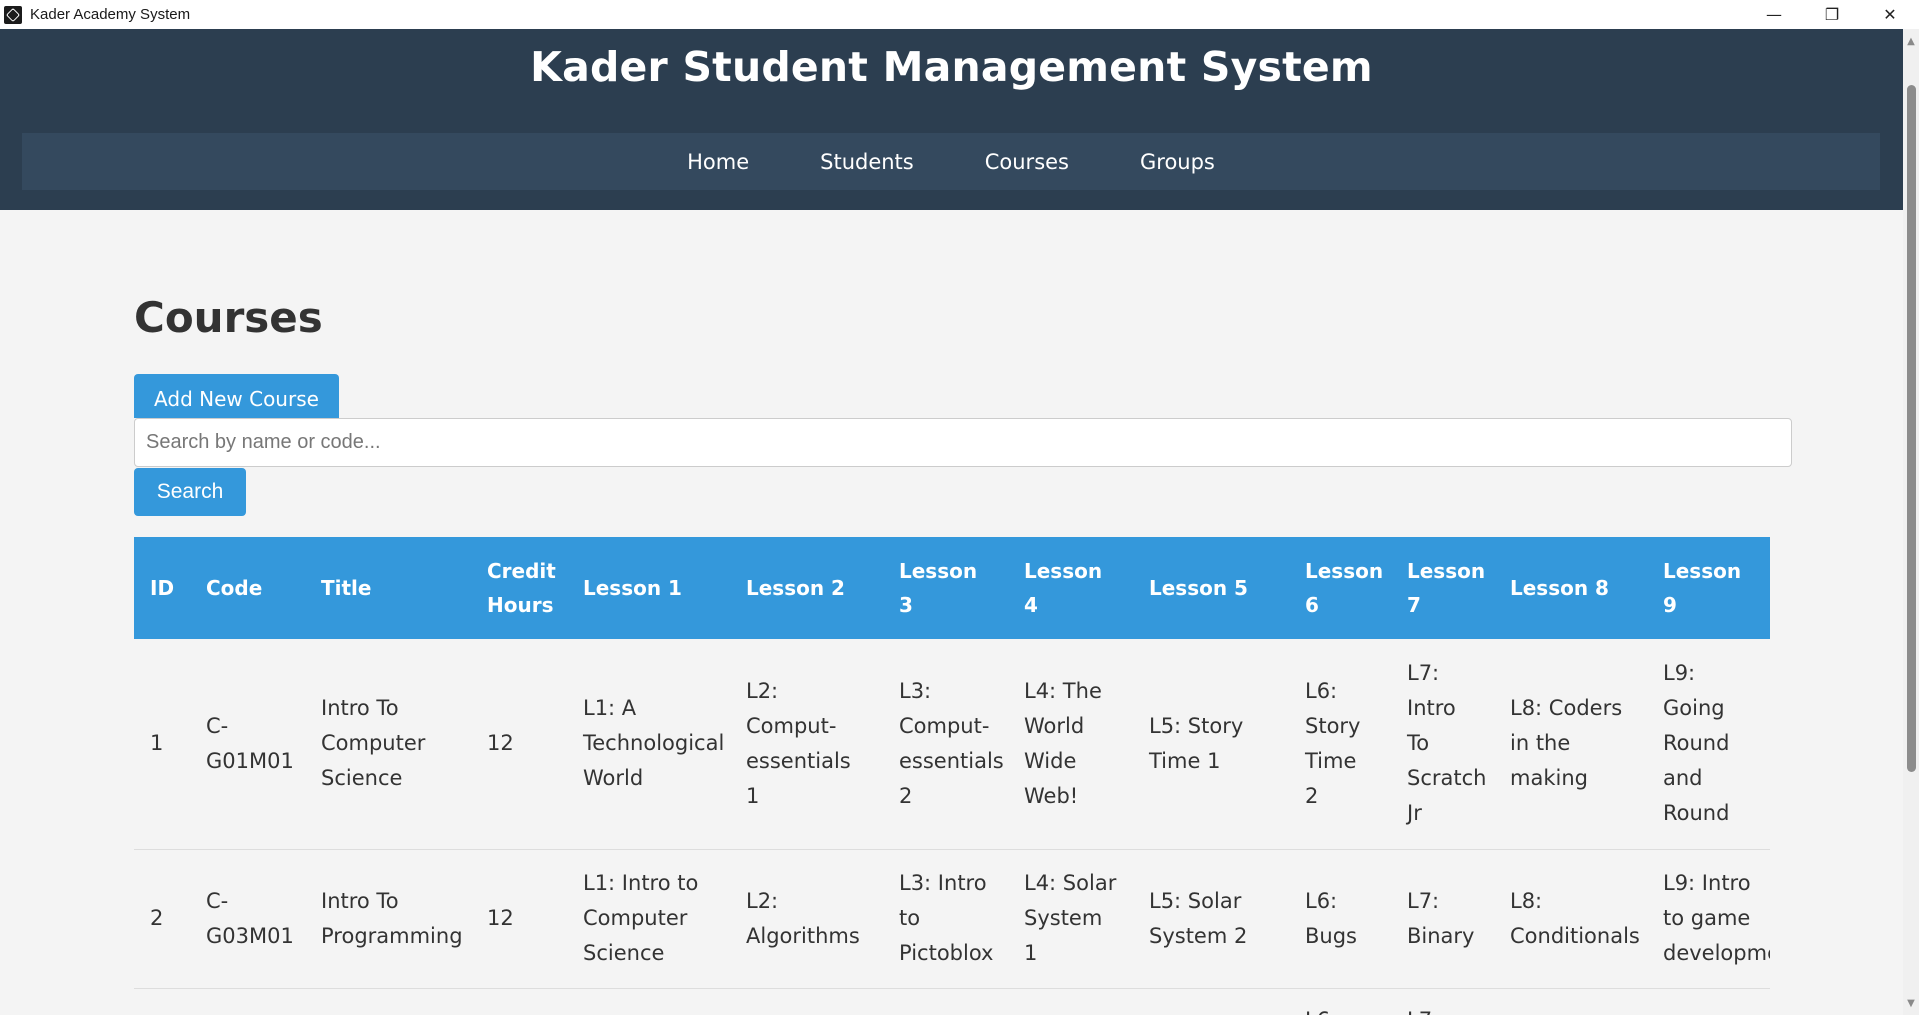 This screenshot has width=1919, height=1015. What do you see at coordinates (1070, 588) in the screenshot?
I see `column-header-lesson-4: Lesson 4` at bounding box center [1070, 588].